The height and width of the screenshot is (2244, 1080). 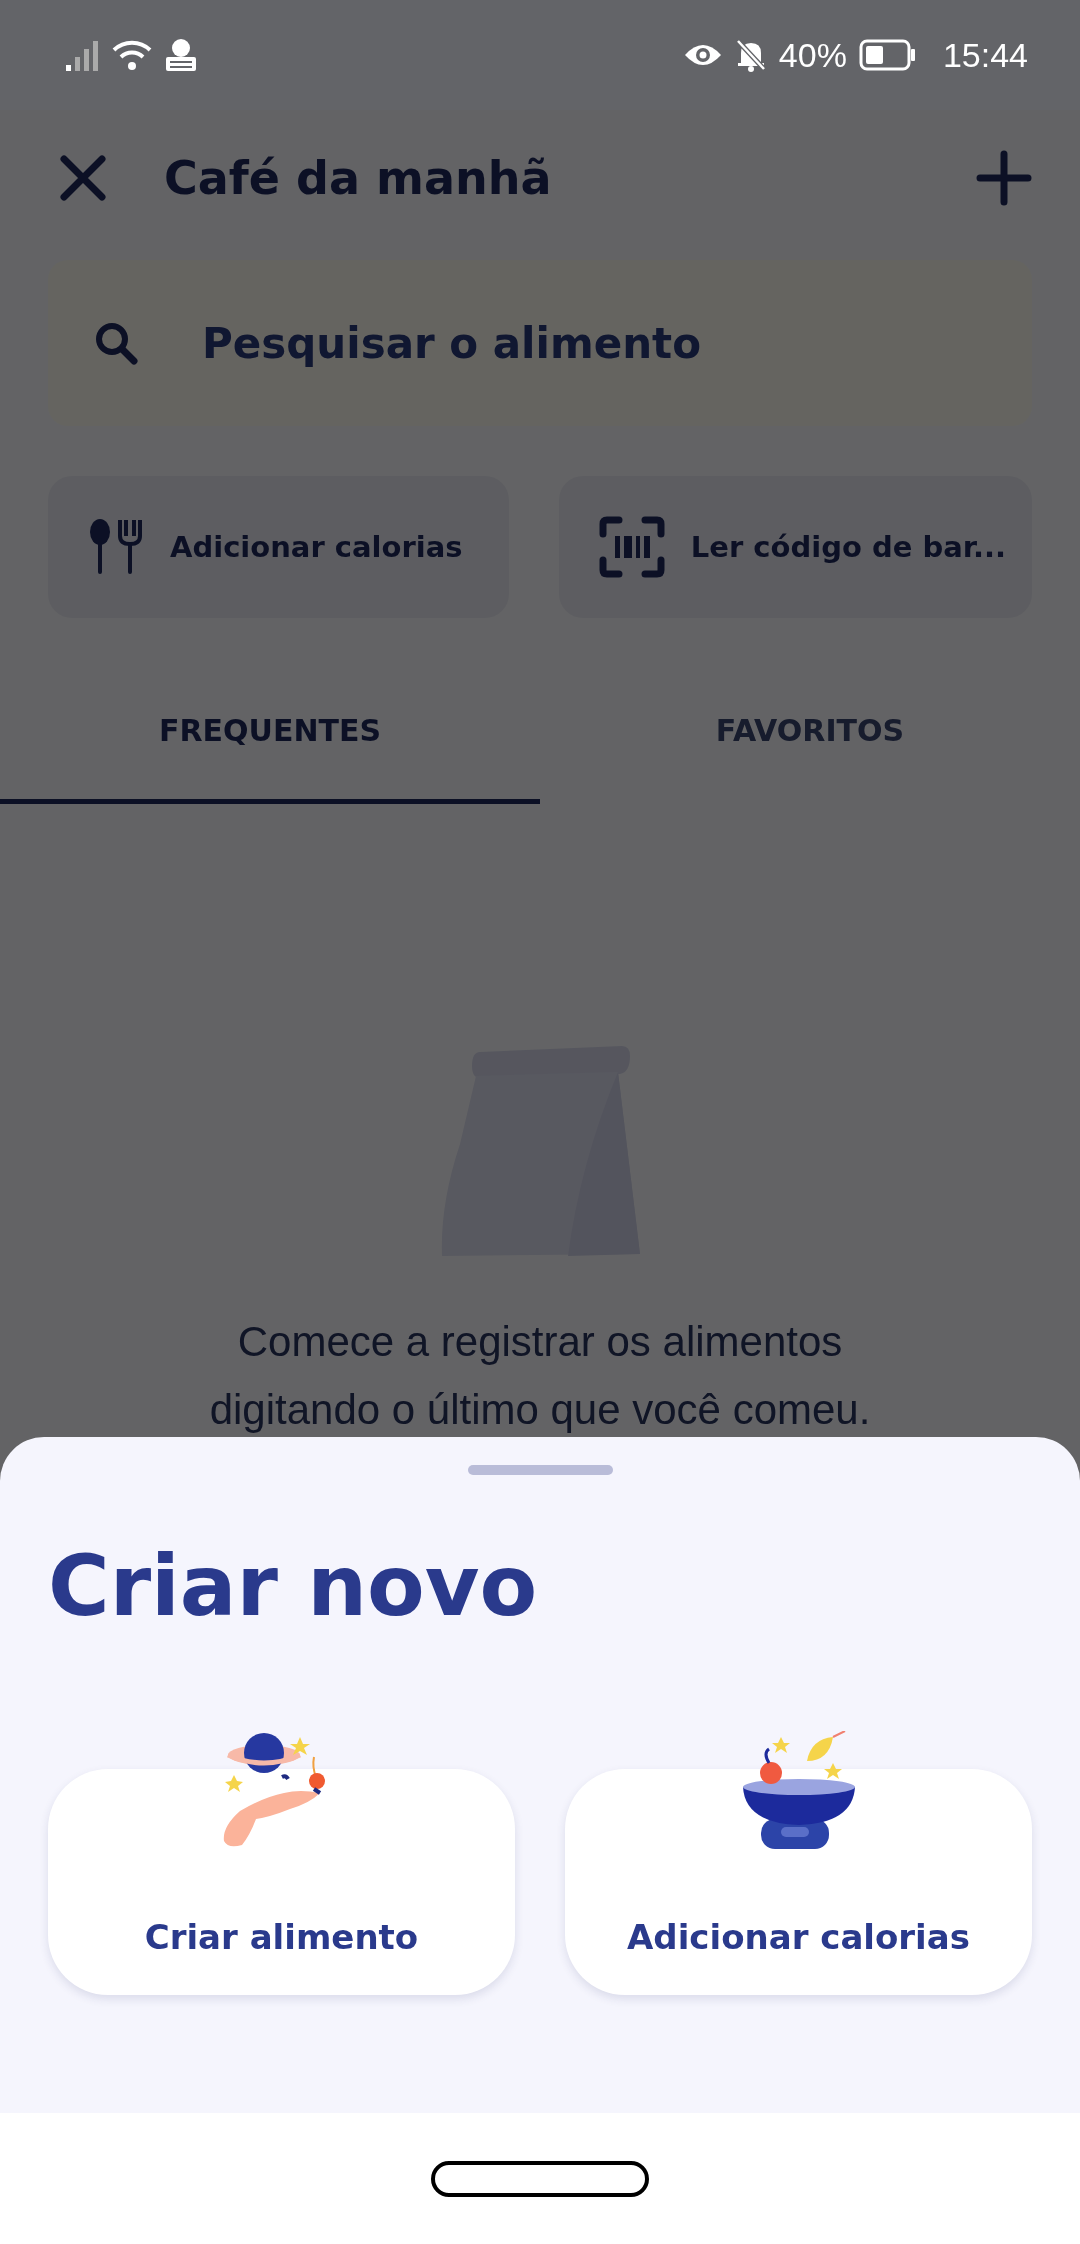 I want to click on battery-percent: 40%, so click(x=812, y=55).